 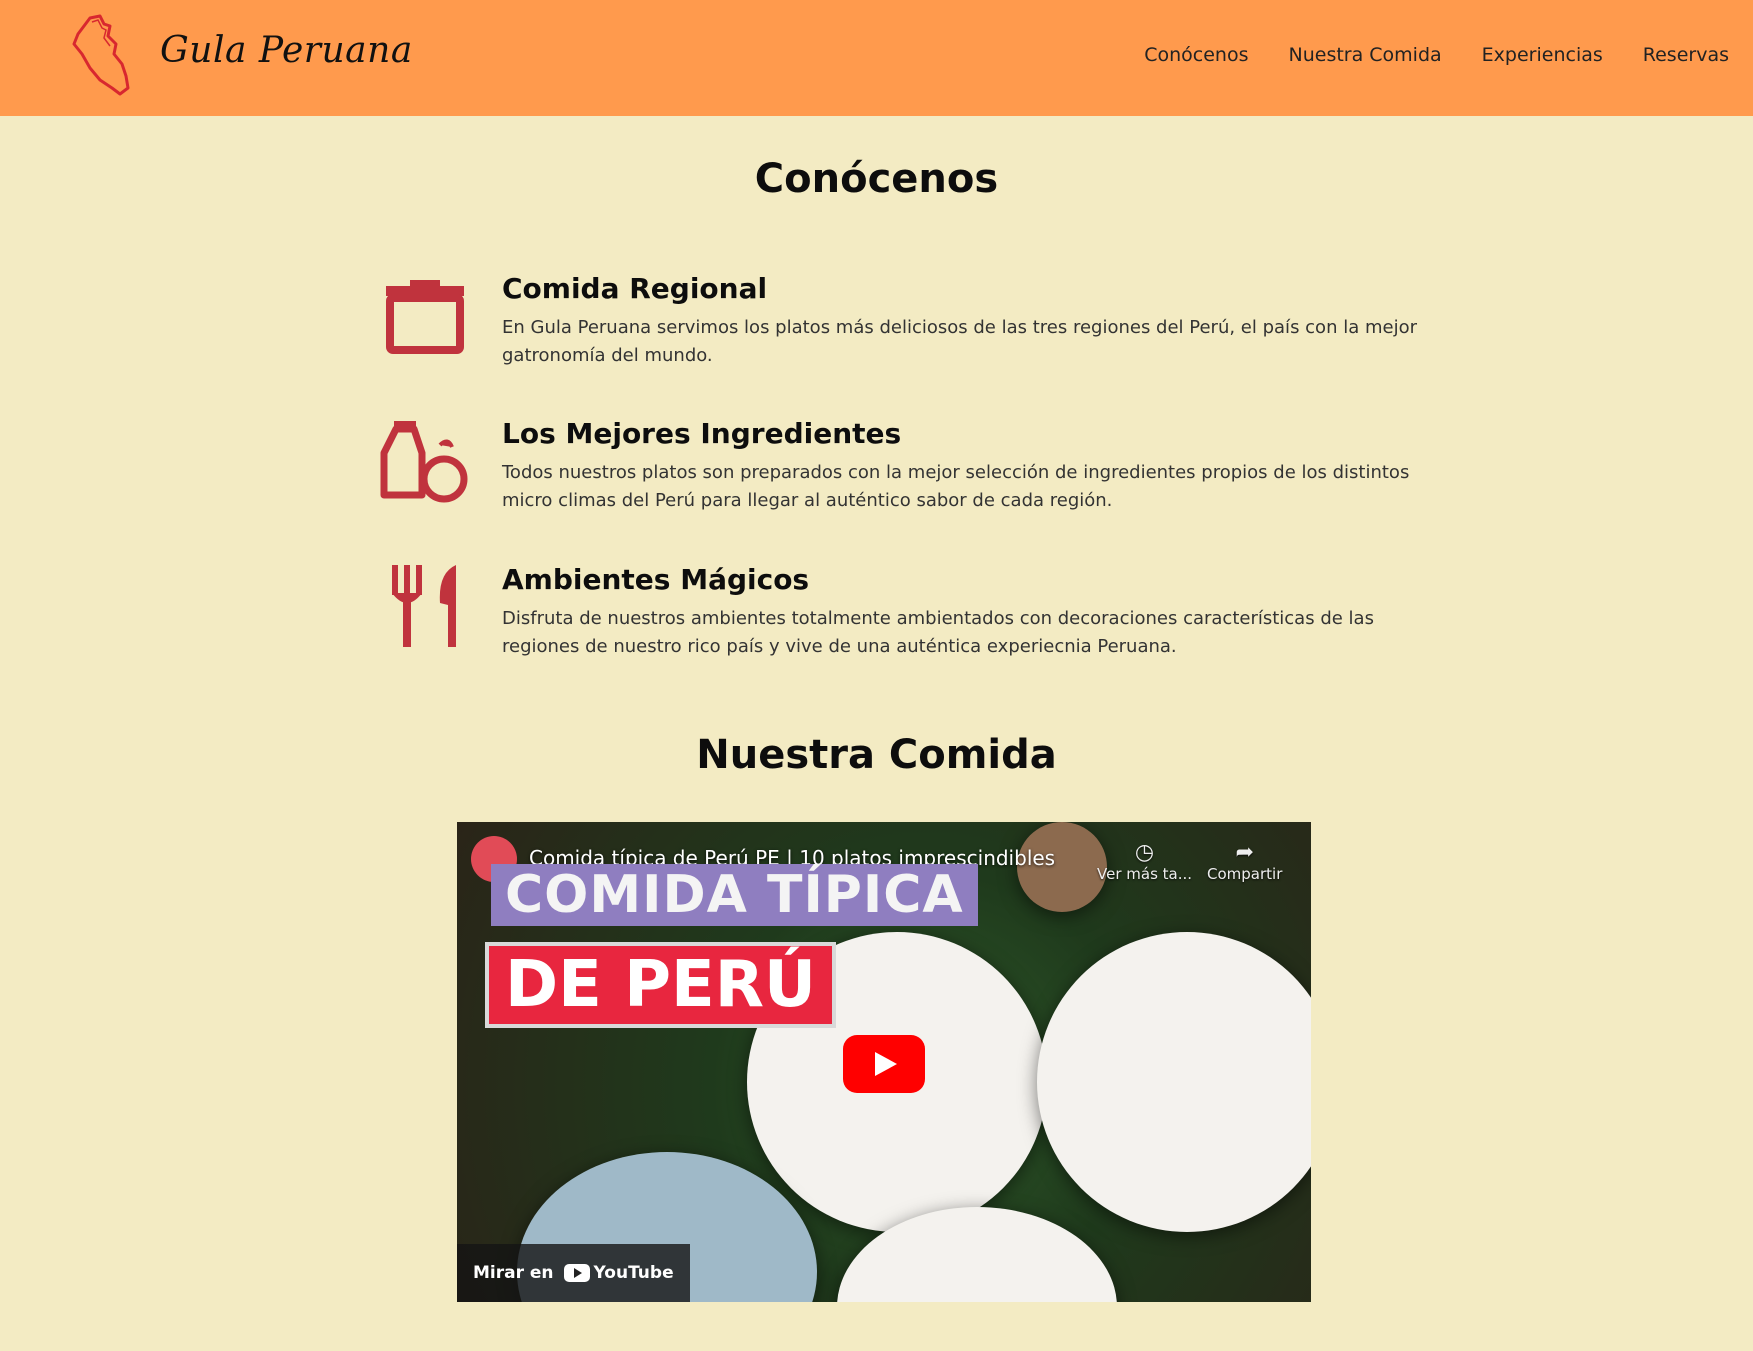 I want to click on ingredients-icon, so click(x=424, y=462).